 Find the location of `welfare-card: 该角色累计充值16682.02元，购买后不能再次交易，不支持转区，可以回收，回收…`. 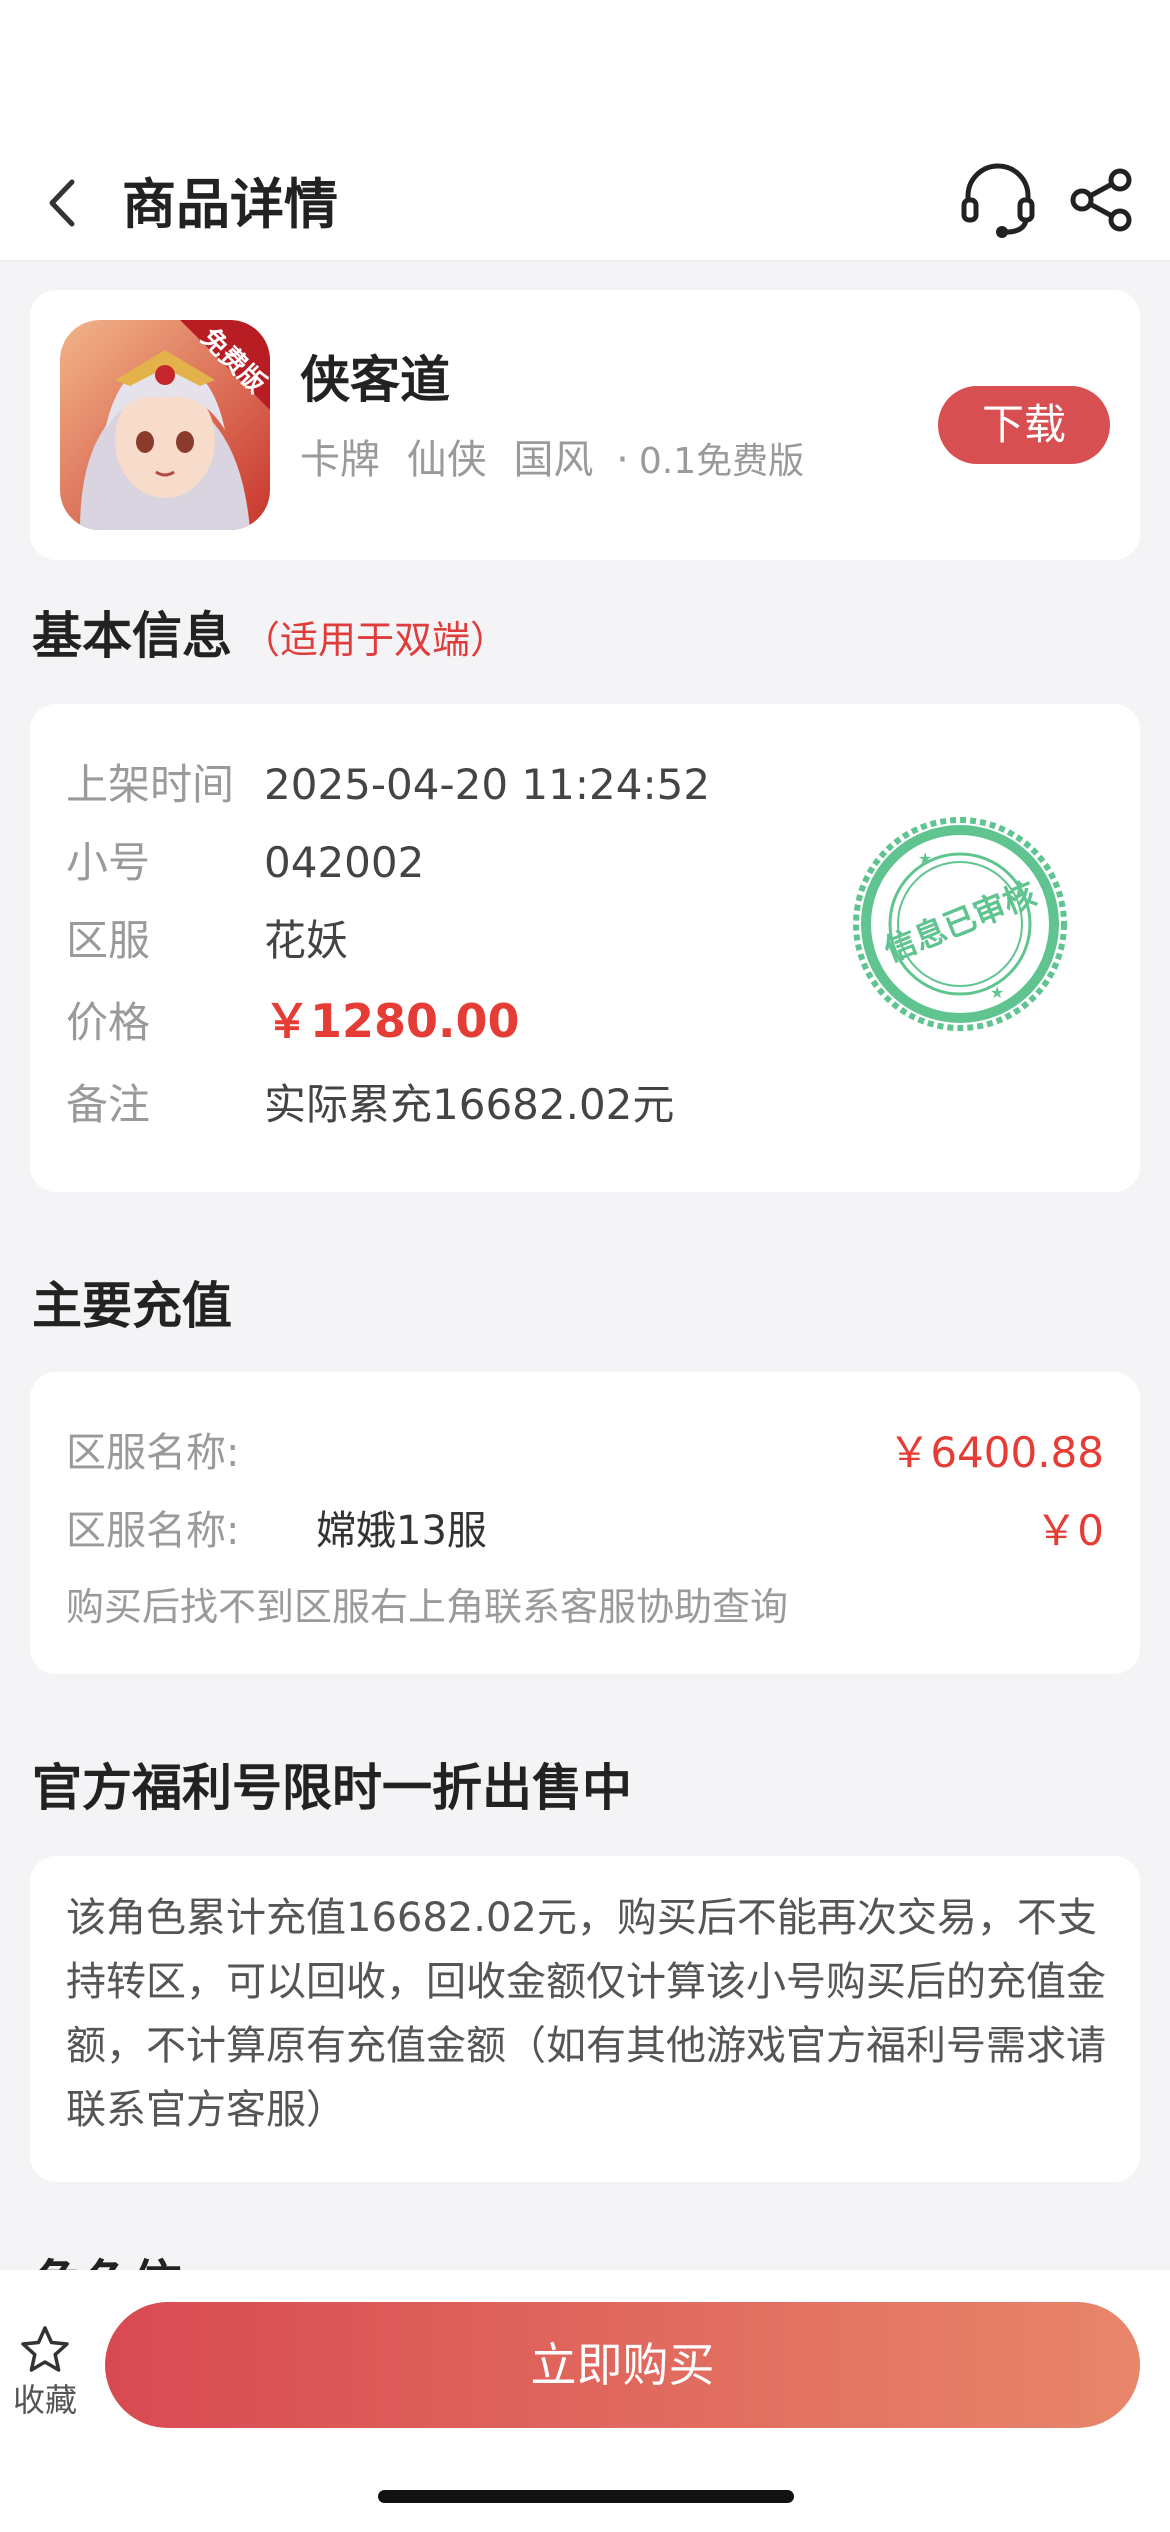

welfare-card: 该角色累计充值16682.02元，购买后不能再次交易，不支持转区，可以回收，回收… is located at coordinates (585, 2019).